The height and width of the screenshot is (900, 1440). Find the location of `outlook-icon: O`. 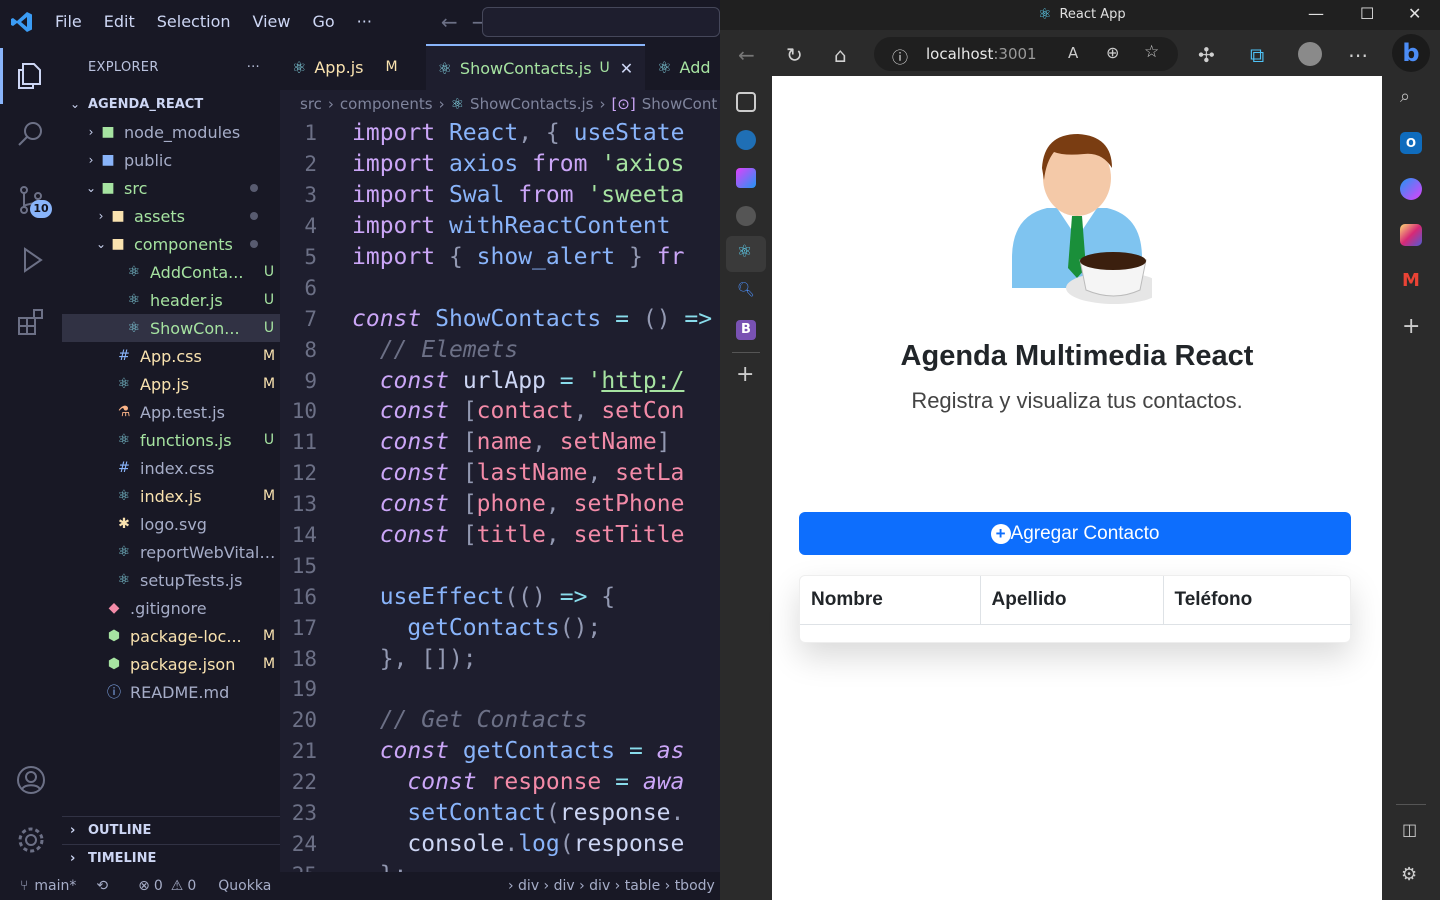

outlook-icon: O is located at coordinates (1411, 143).